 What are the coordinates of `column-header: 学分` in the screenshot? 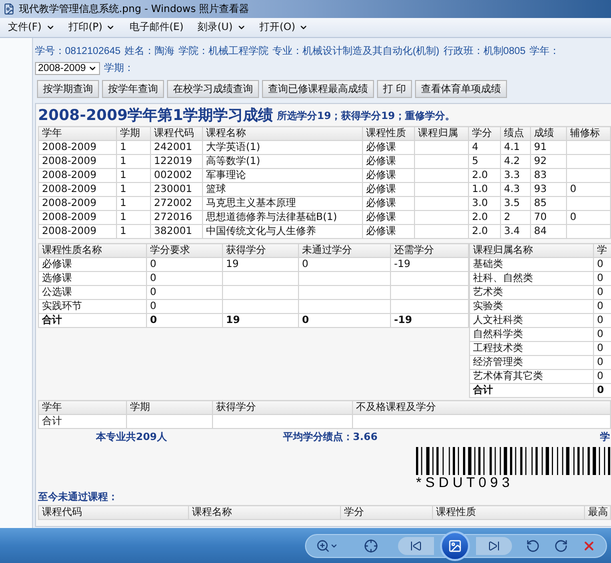 It's located at (484, 133).